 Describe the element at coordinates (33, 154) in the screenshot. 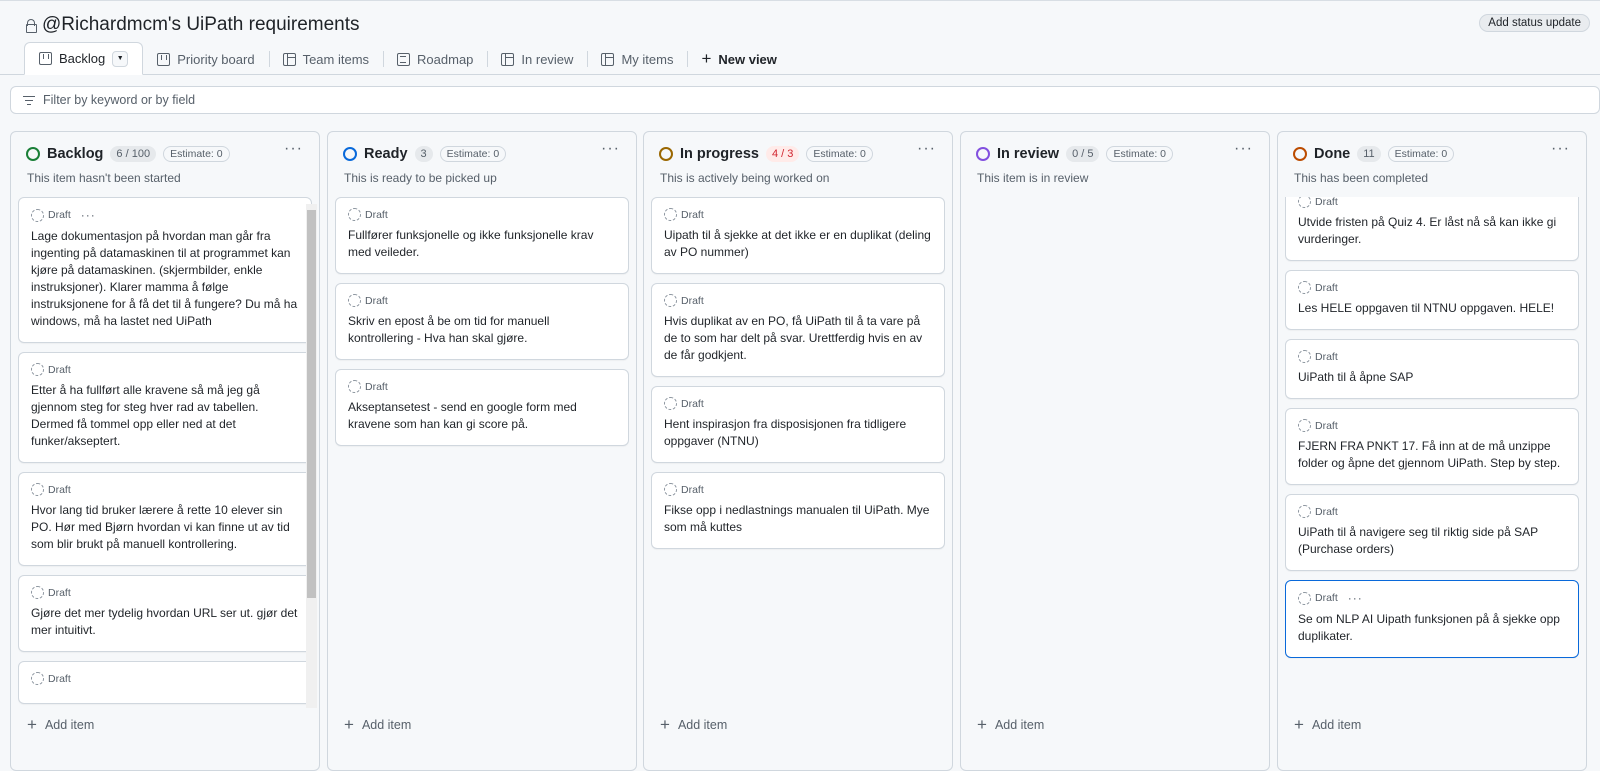

I see `status-circle-icon` at that location.